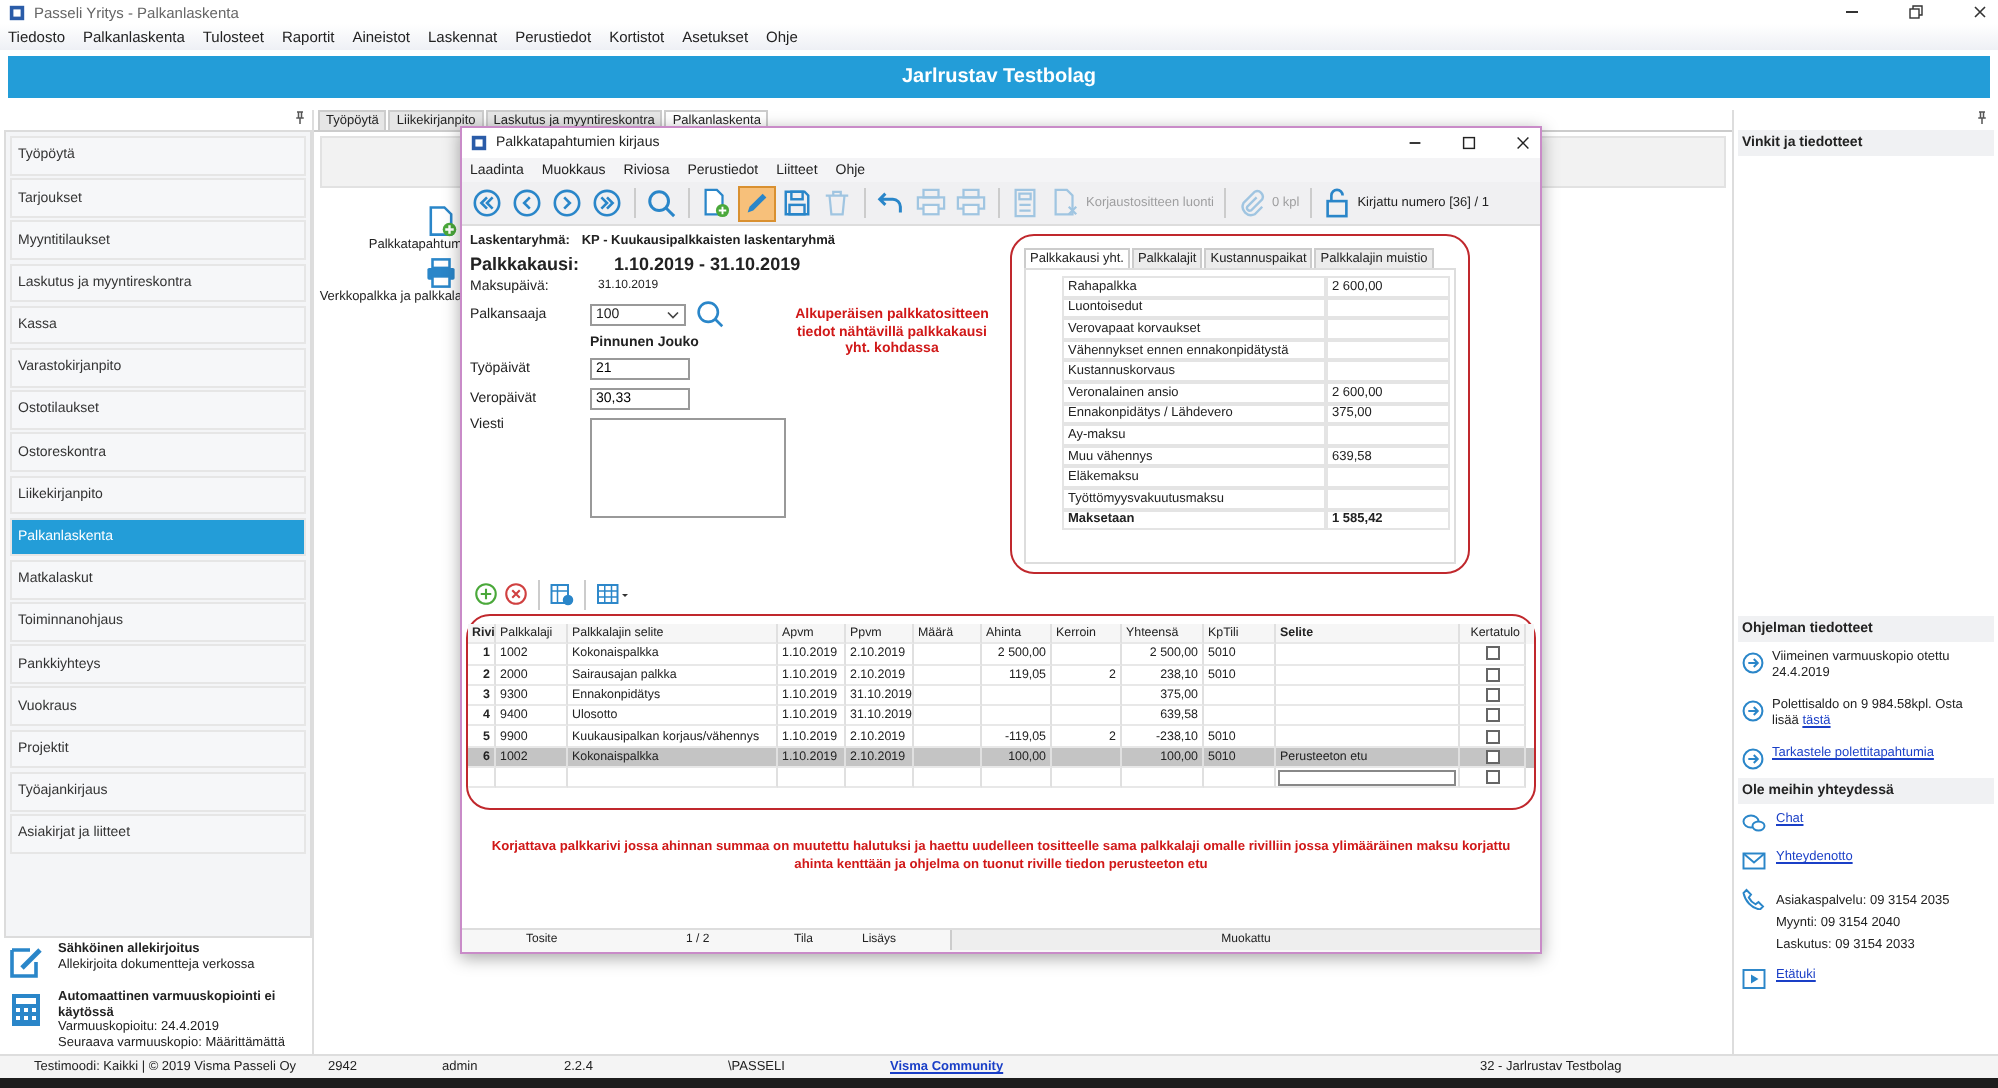 The width and height of the screenshot is (1998, 1088). Describe the element at coordinates (1754, 899) in the screenshot. I see `phone-icon` at that location.